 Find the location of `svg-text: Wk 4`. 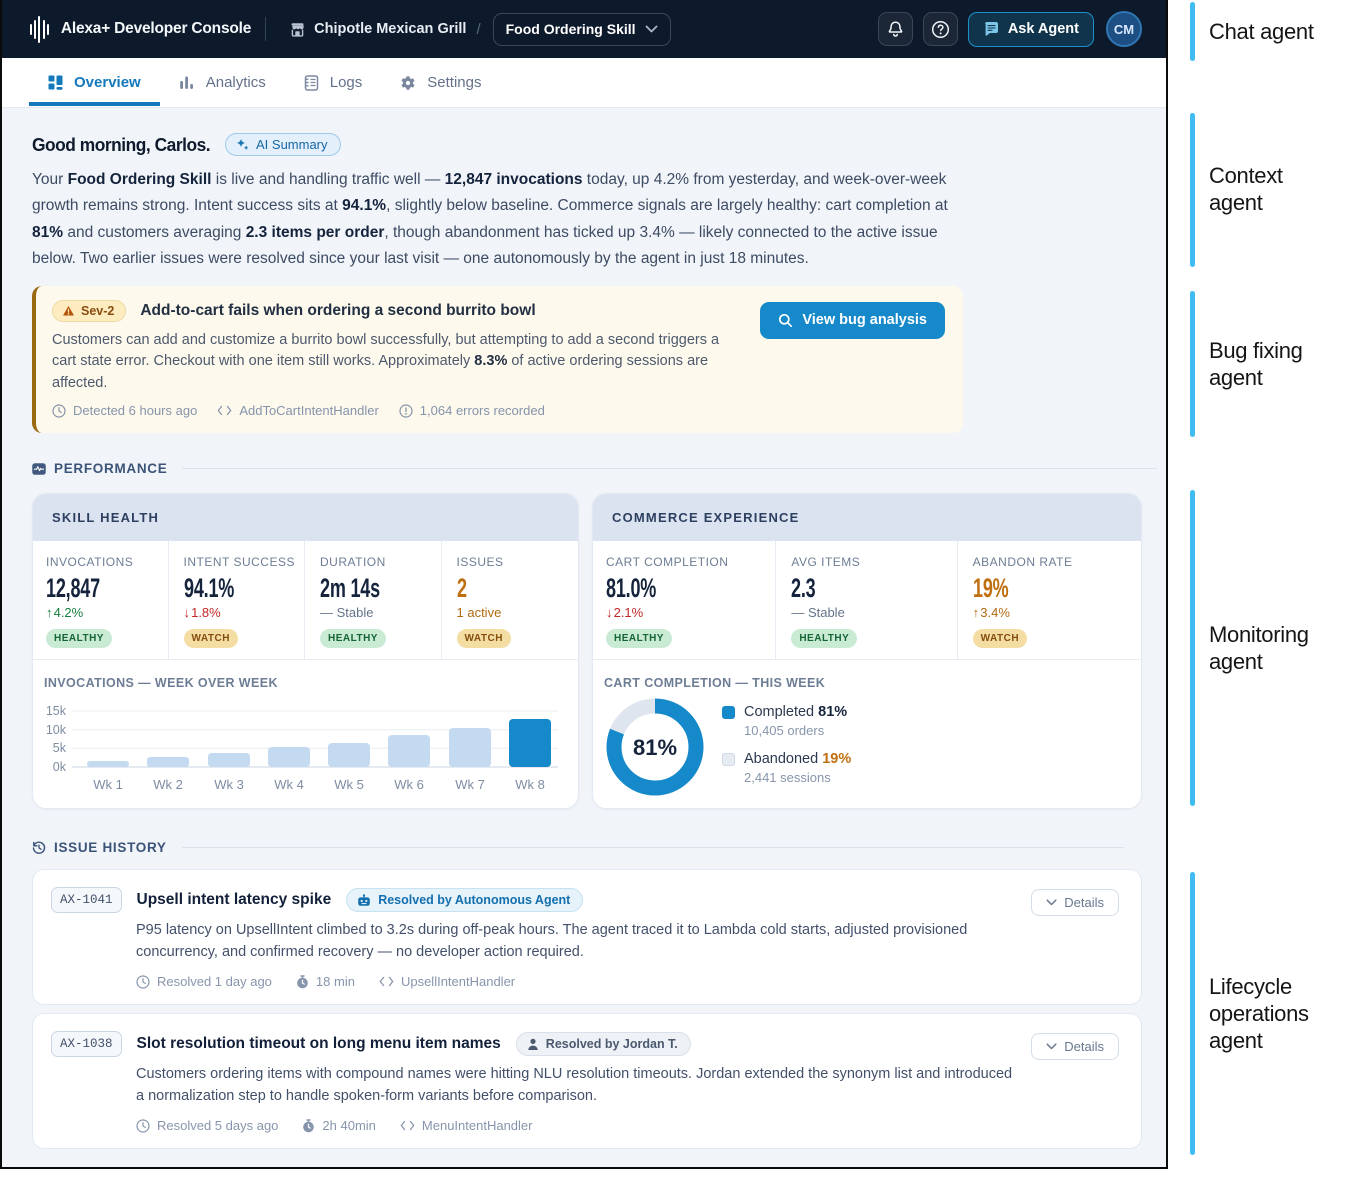

svg-text: Wk 4 is located at coordinates (289, 784).